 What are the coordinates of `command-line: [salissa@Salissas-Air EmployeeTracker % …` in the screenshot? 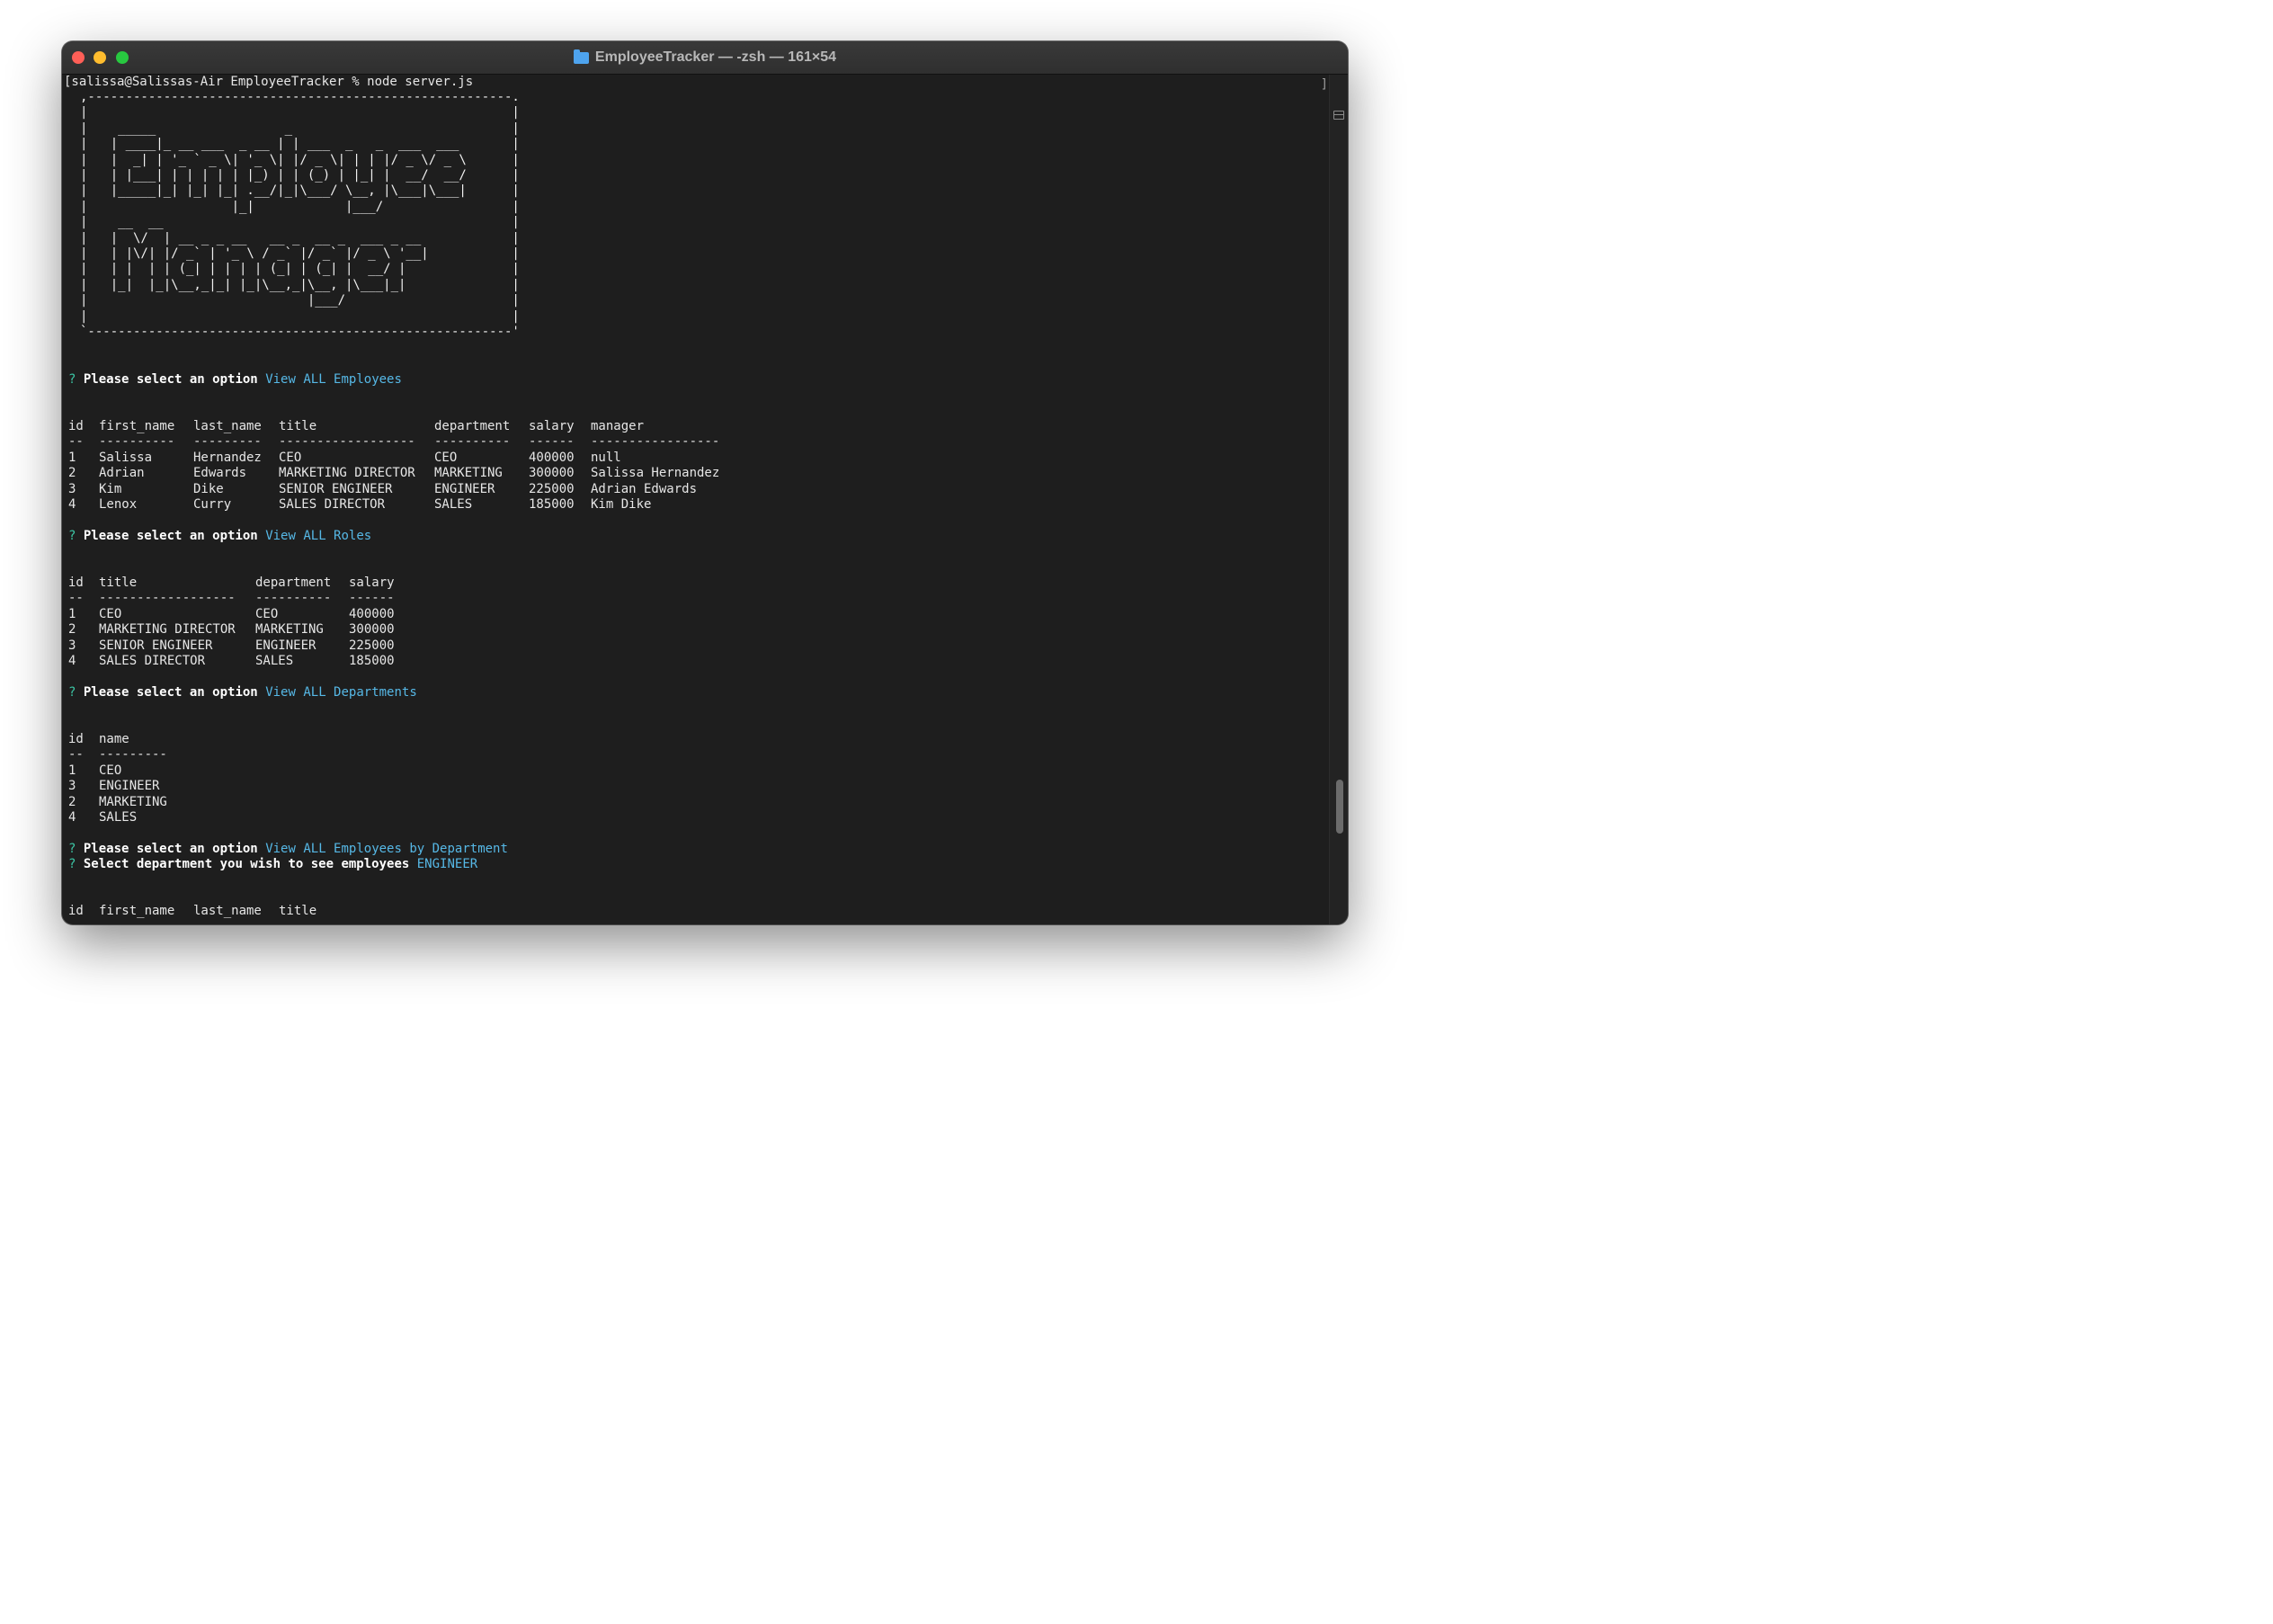 It's located at (269, 82).